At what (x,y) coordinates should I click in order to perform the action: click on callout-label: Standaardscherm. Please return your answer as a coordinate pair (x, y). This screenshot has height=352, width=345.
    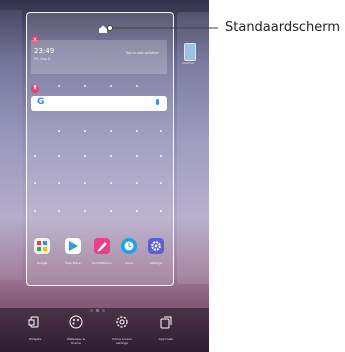
    Looking at the image, I should click on (283, 27).